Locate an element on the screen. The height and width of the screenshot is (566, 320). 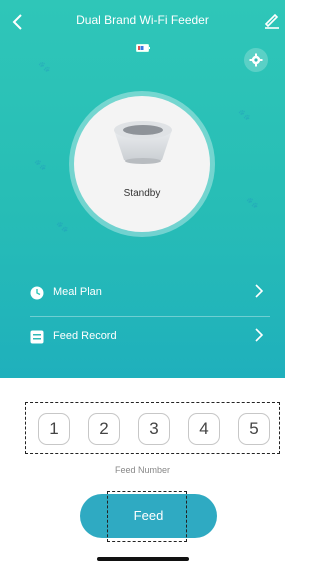
back-button is located at coordinates (18, 22).